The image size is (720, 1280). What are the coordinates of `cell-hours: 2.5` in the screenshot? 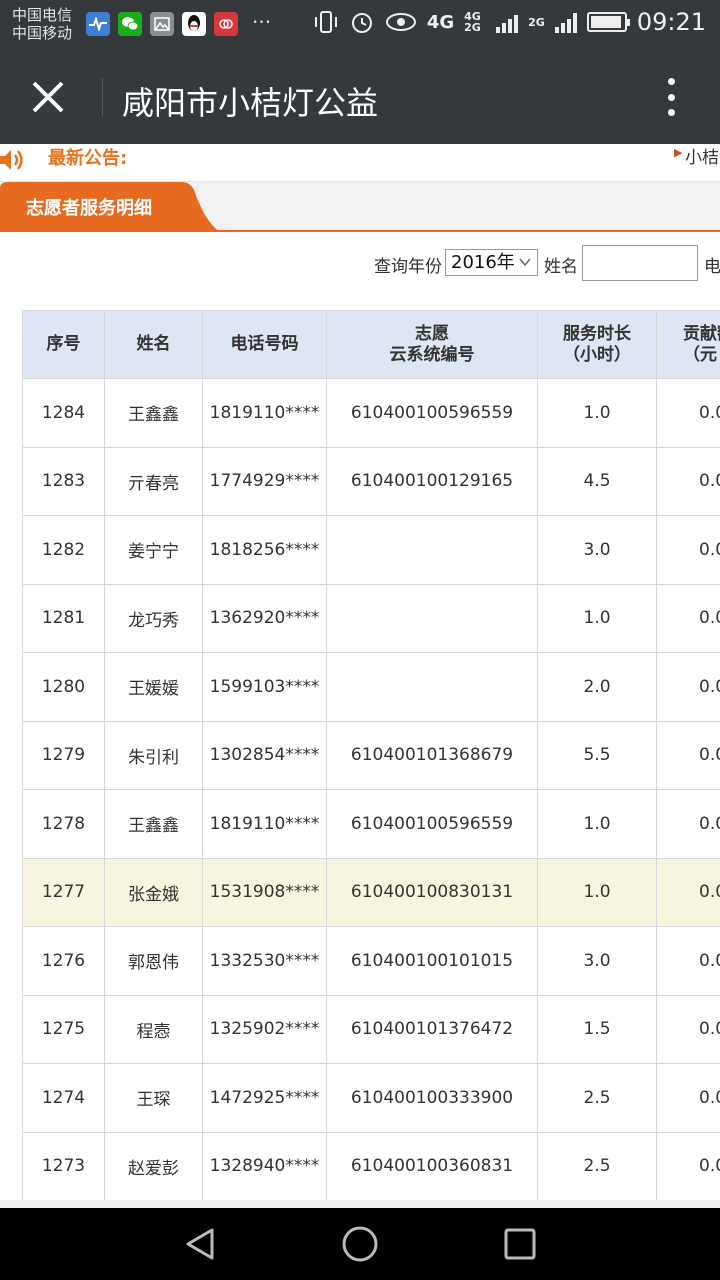 It's located at (597, 1098).